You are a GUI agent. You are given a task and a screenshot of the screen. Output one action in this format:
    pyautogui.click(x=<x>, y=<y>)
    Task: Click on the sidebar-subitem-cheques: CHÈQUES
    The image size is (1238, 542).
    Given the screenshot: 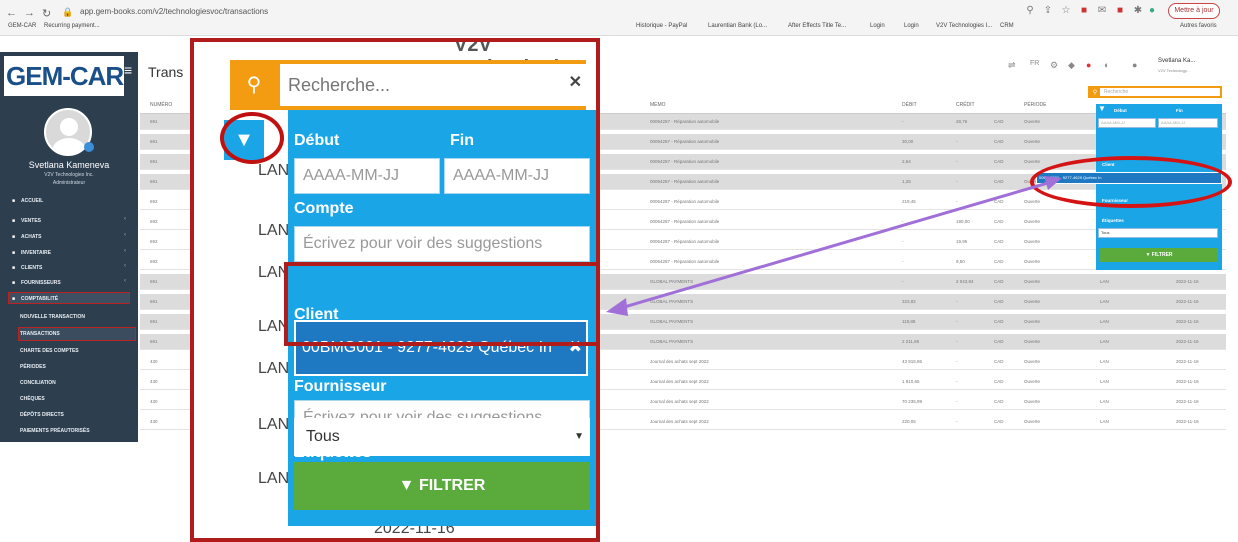 What is the action you would take?
    pyautogui.click(x=32, y=399)
    